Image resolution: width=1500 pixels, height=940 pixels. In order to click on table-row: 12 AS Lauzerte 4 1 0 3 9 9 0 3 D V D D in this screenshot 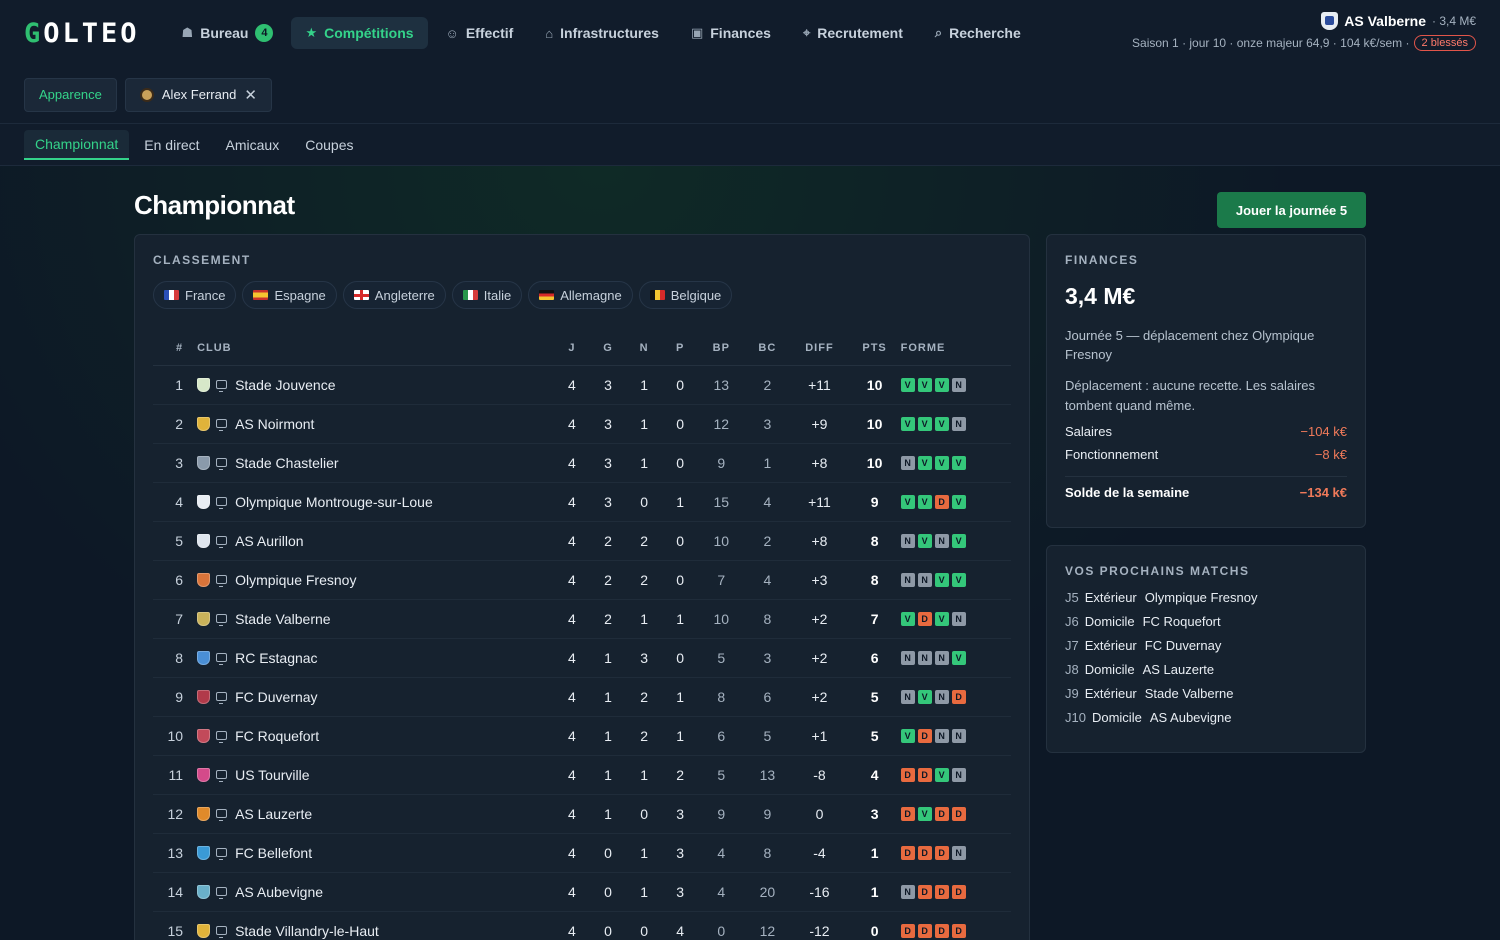, I will do `click(582, 814)`.